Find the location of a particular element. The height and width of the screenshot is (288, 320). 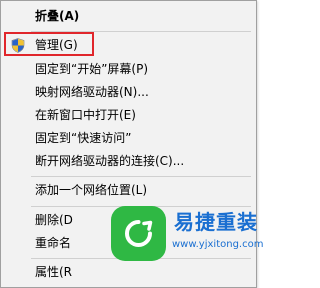

menu-item-collapse: 折叠(A) is located at coordinates (128, 16).